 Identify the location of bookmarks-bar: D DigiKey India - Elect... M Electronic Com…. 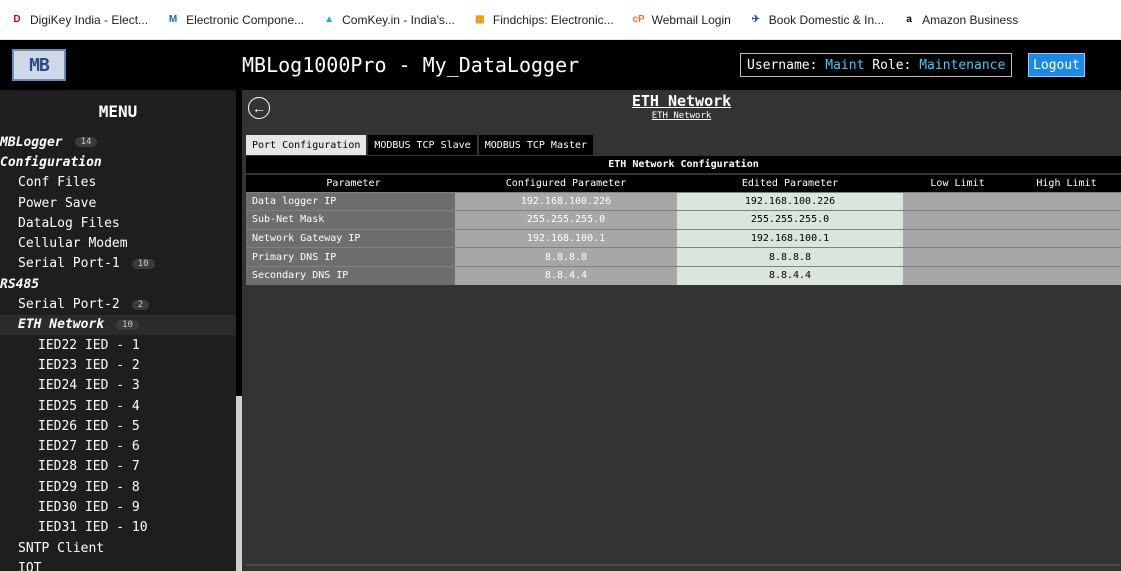
(560, 20).